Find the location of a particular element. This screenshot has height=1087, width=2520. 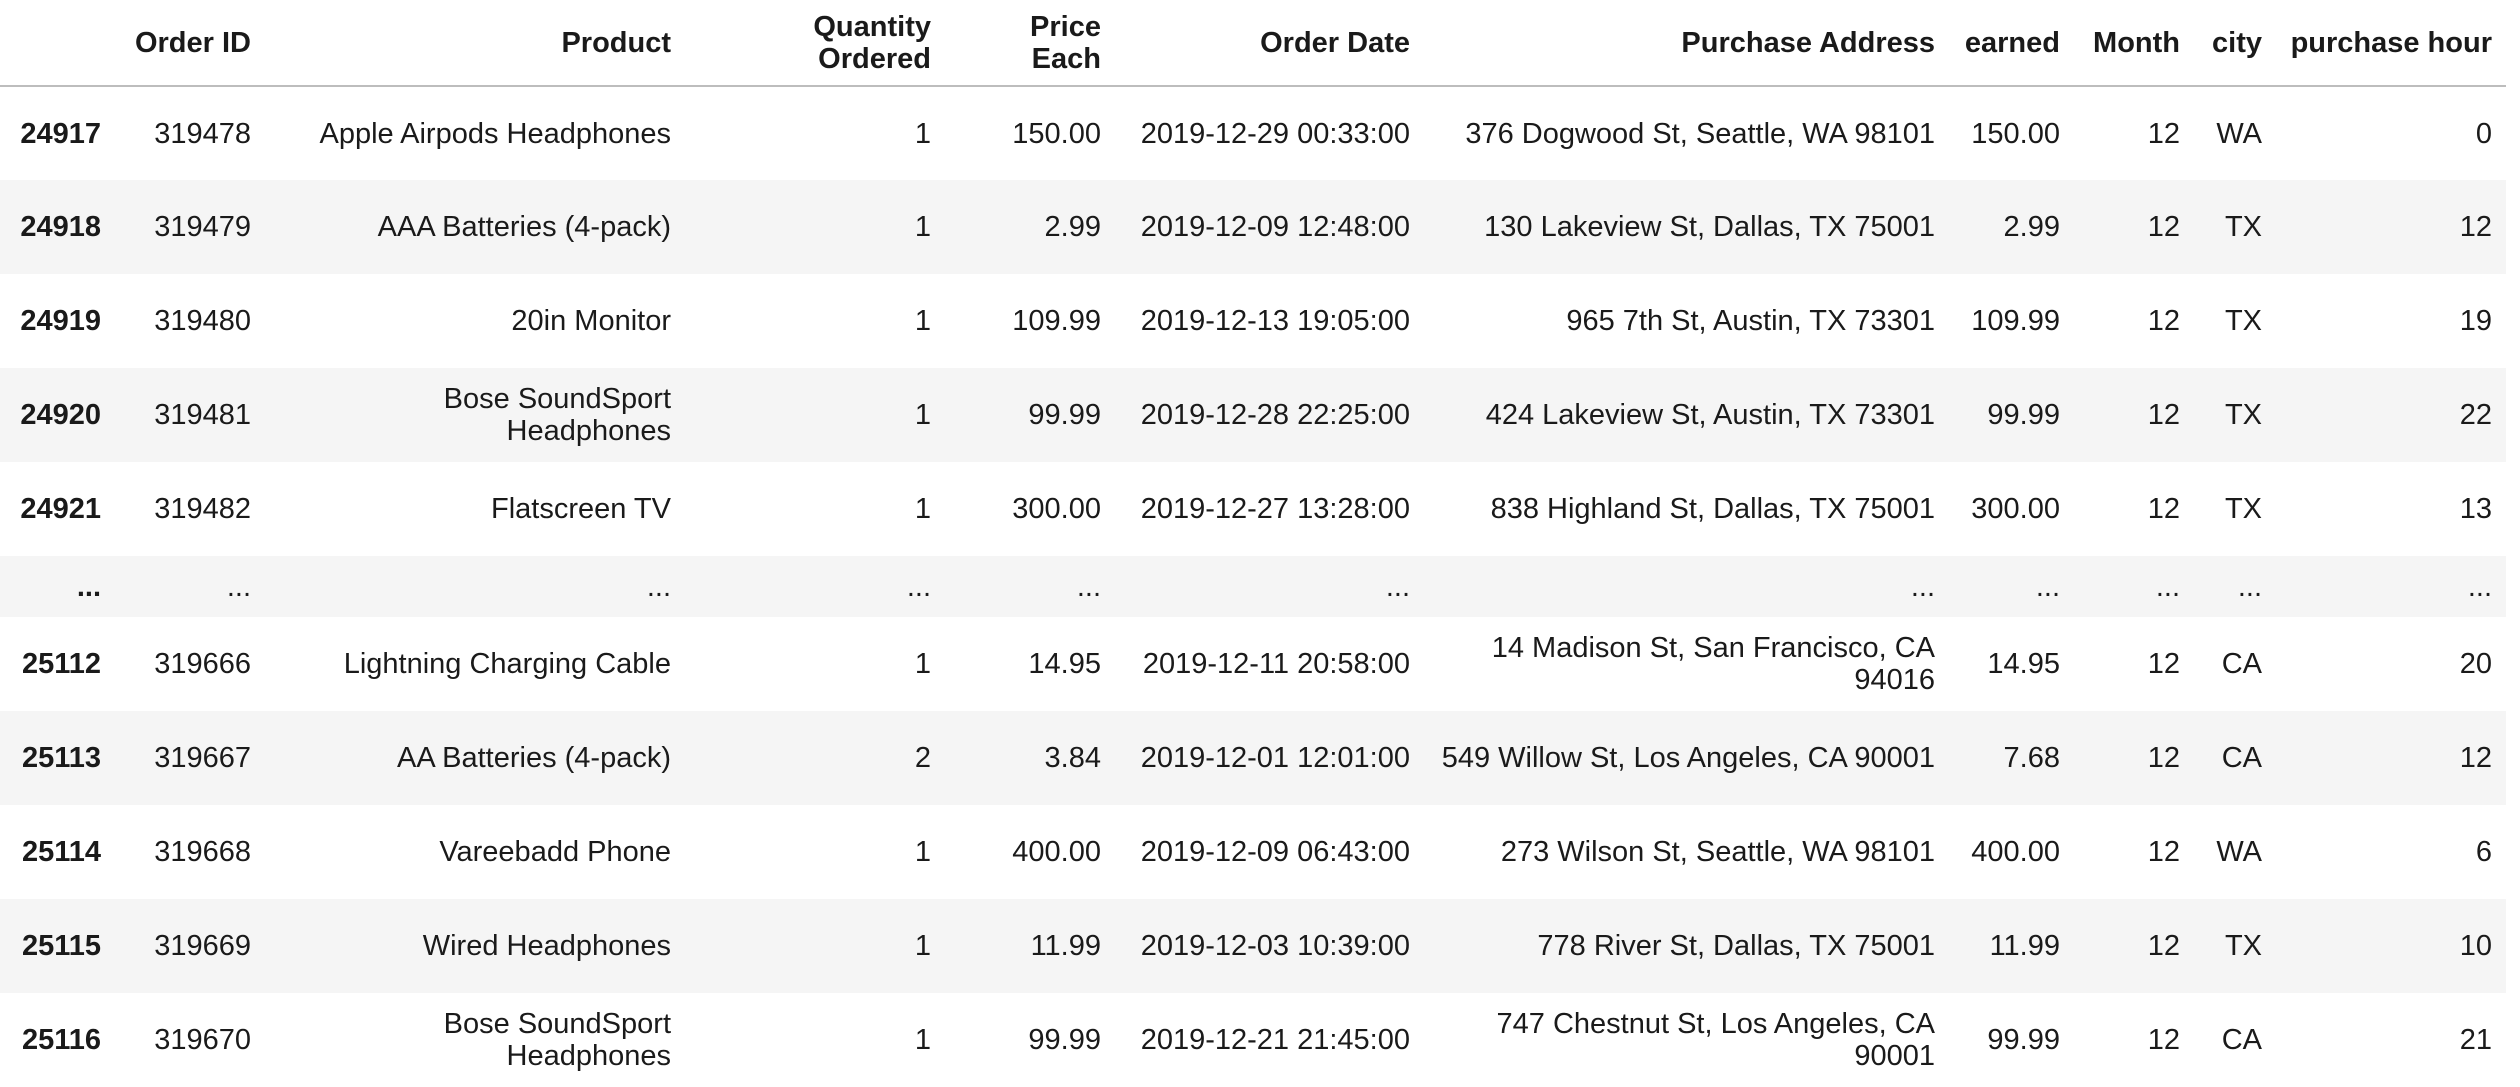

cell-earned: 300.00 is located at coordinates (2015, 509).